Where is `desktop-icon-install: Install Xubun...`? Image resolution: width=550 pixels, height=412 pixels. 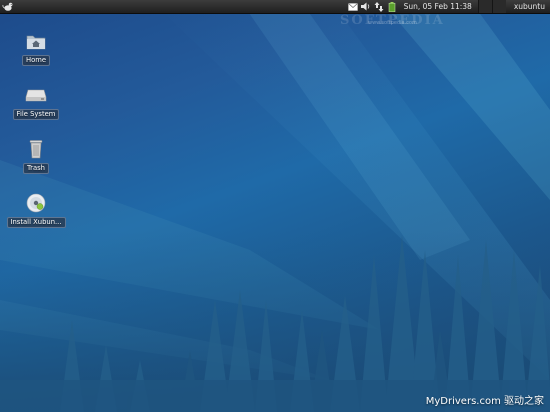
desktop-icon-install: Install Xubun... is located at coordinates (36, 210).